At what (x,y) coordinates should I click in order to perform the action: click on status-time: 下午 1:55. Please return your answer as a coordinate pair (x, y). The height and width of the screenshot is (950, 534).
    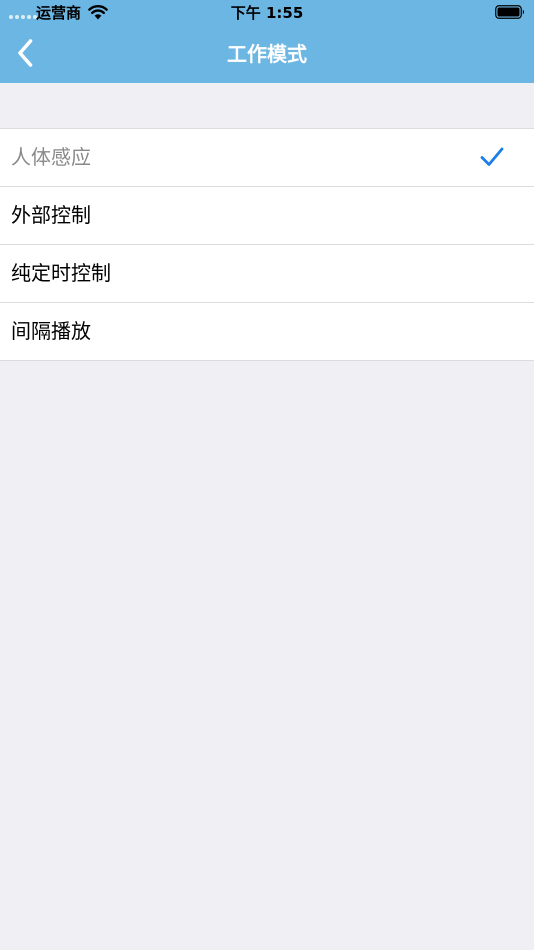
    Looking at the image, I should click on (267, 13).